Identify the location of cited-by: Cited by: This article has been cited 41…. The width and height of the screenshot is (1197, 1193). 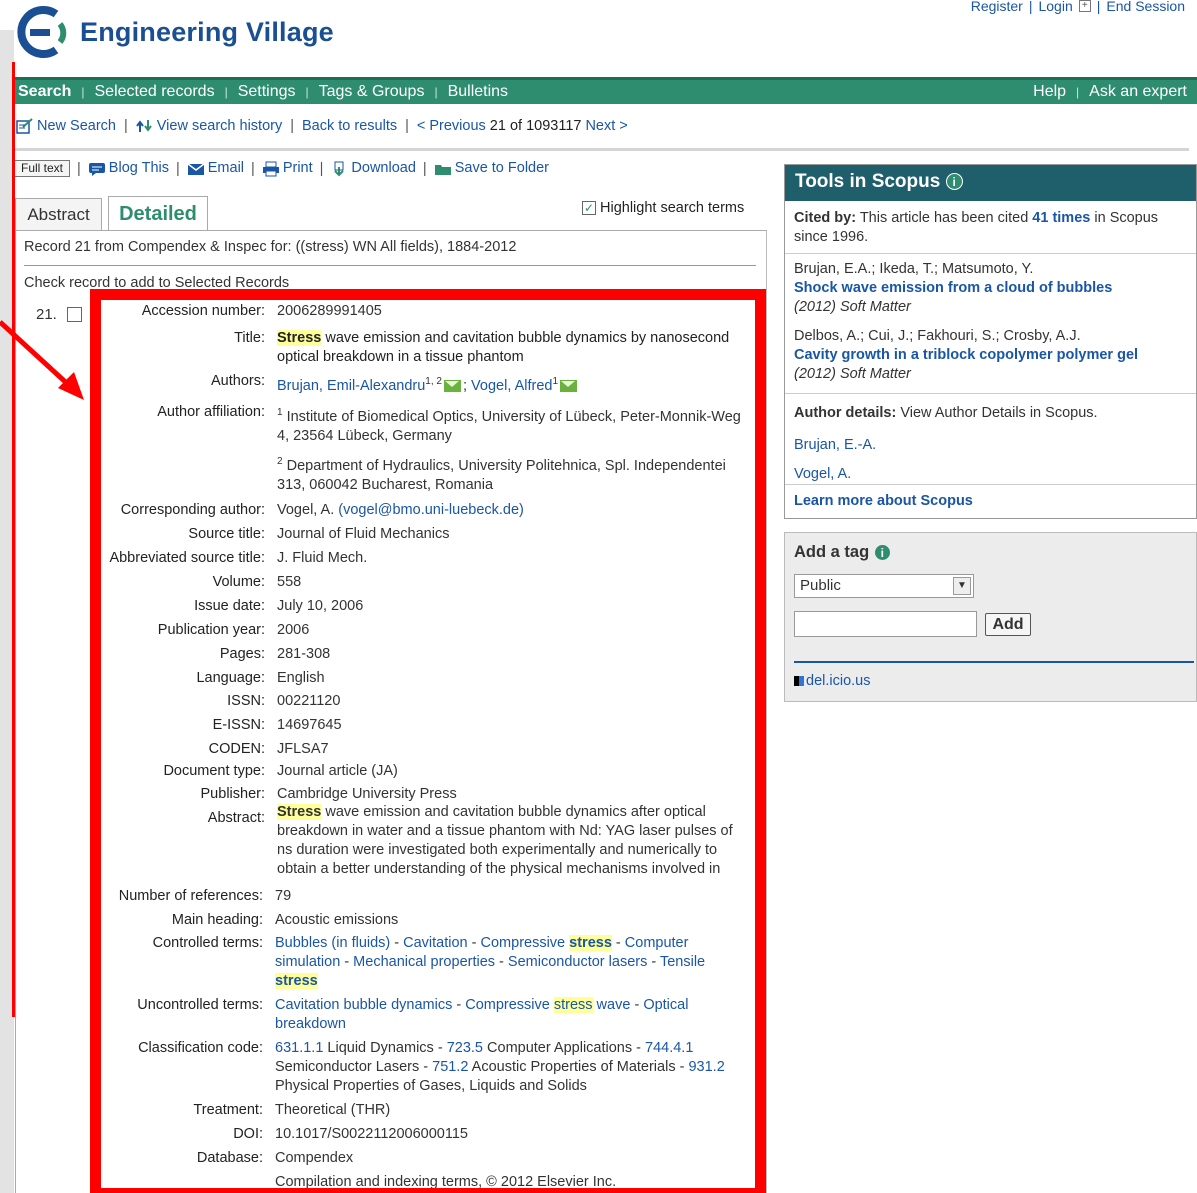
(994, 228).